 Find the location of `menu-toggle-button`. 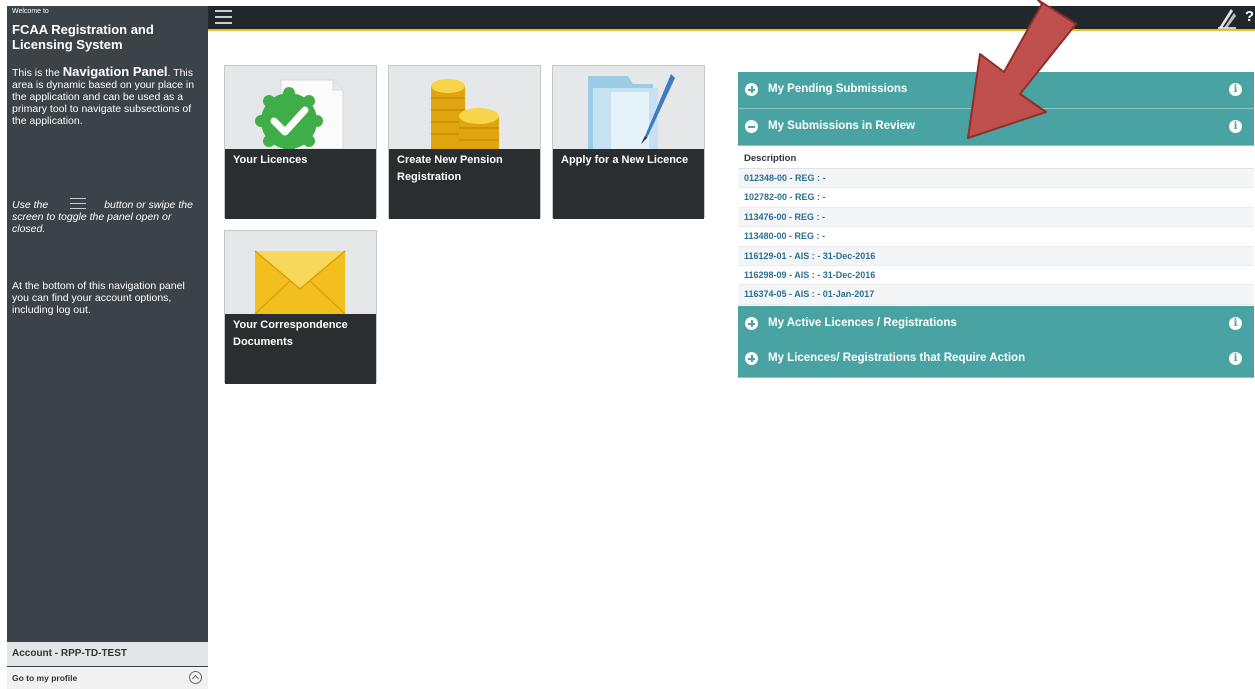

menu-toggle-button is located at coordinates (224, 17).